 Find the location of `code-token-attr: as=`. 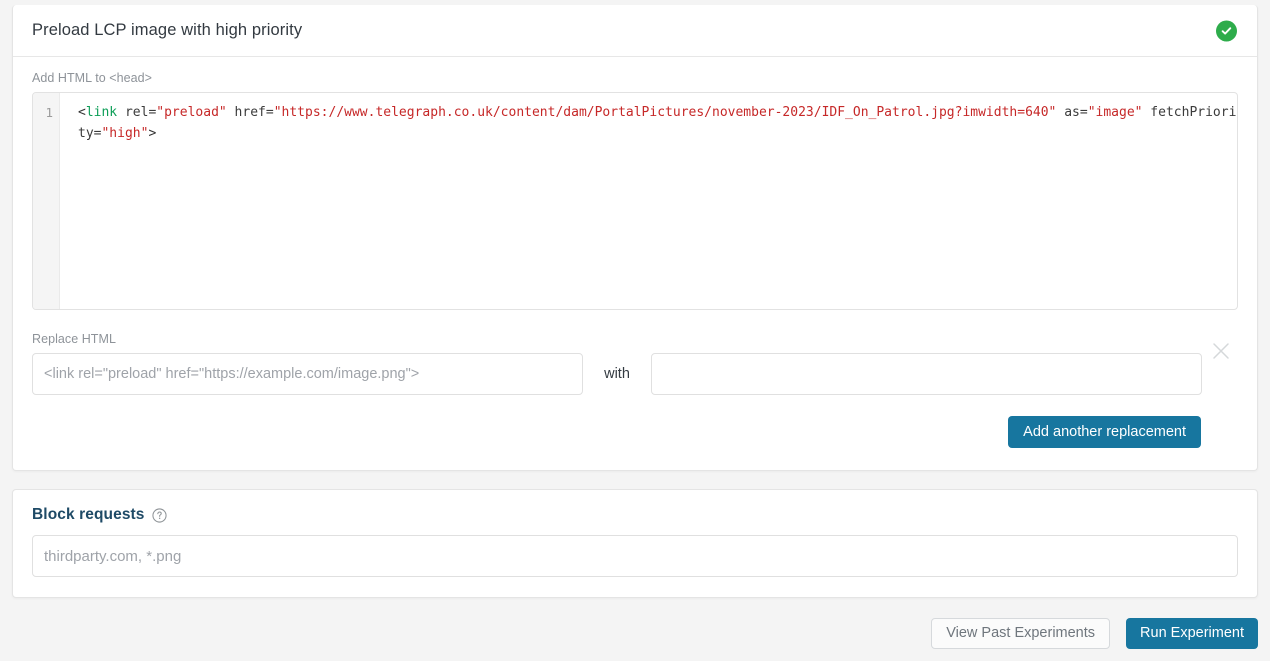

code-token-attr: as= is located at coordinates (1072, 112).